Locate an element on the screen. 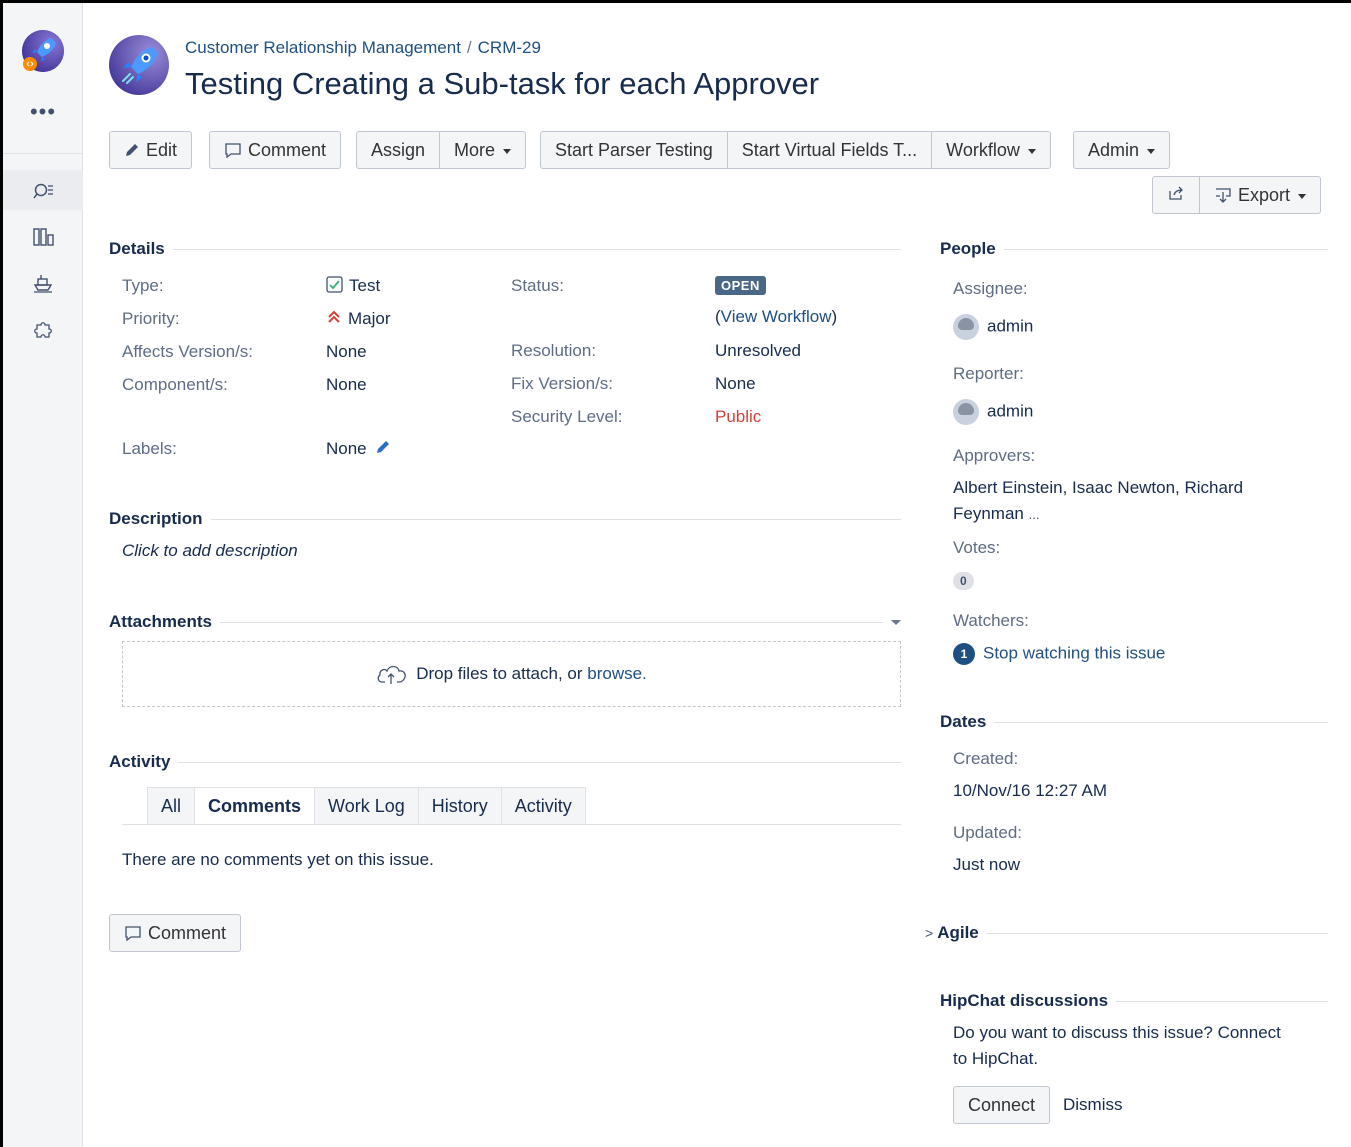  view-workflow-link: View Workflow is located at coordinates (776, 316).